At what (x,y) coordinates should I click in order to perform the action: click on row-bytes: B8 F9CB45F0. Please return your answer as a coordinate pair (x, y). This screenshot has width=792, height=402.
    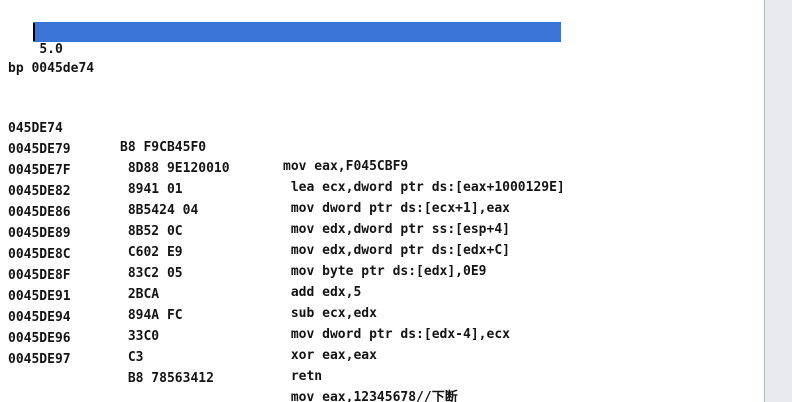
    Looking at the image, I should click on (163, 147).